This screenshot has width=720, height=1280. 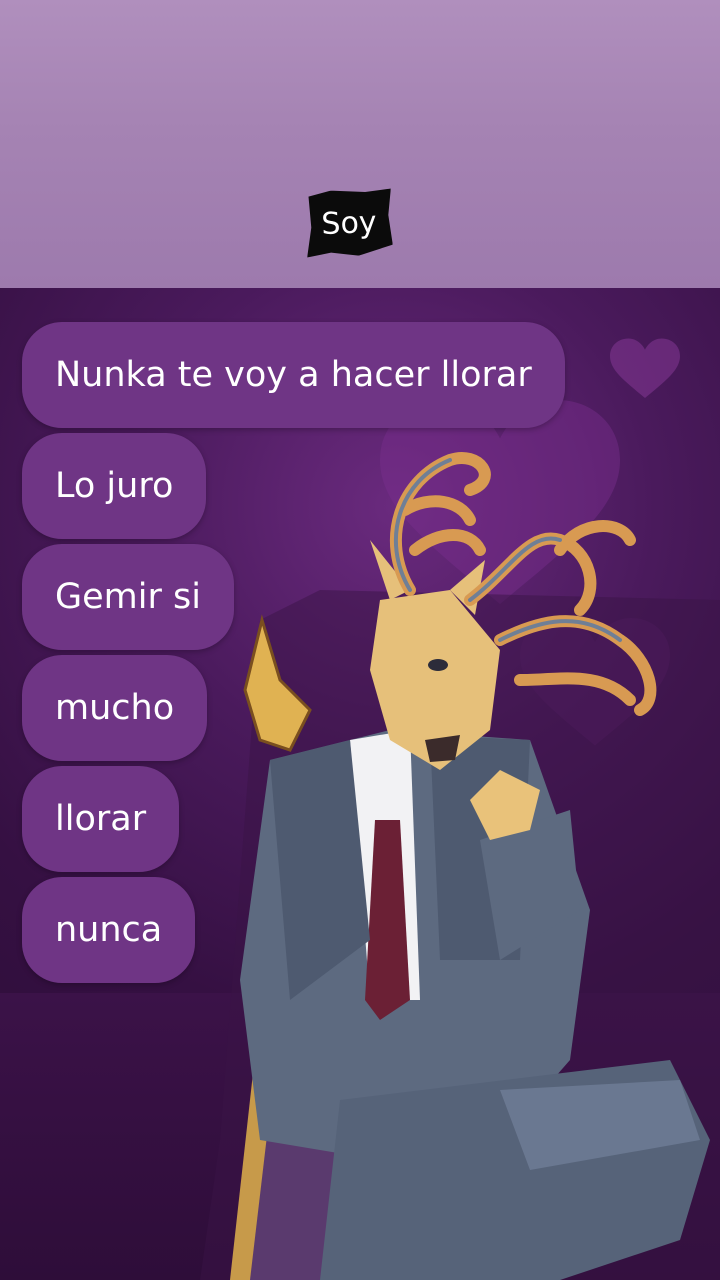 What do you see at coordinates (114, 486) in the screenshot?
I see `message-bubble: Lo juro` at bounding box center [114, 486].